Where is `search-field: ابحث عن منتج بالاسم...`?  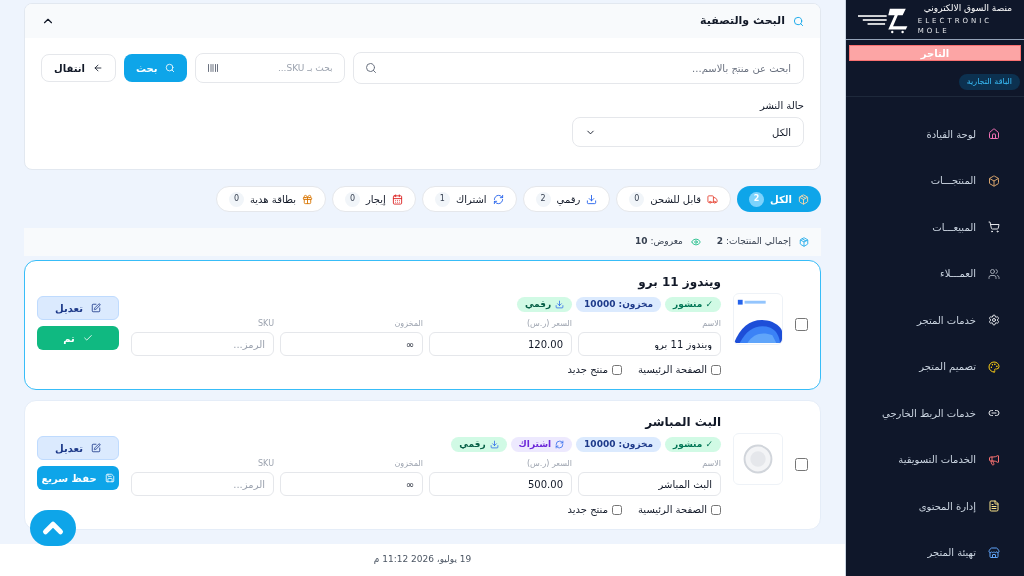 search-field: ابحث عن منتج بالاسم... is located at coordinates (578, 68).